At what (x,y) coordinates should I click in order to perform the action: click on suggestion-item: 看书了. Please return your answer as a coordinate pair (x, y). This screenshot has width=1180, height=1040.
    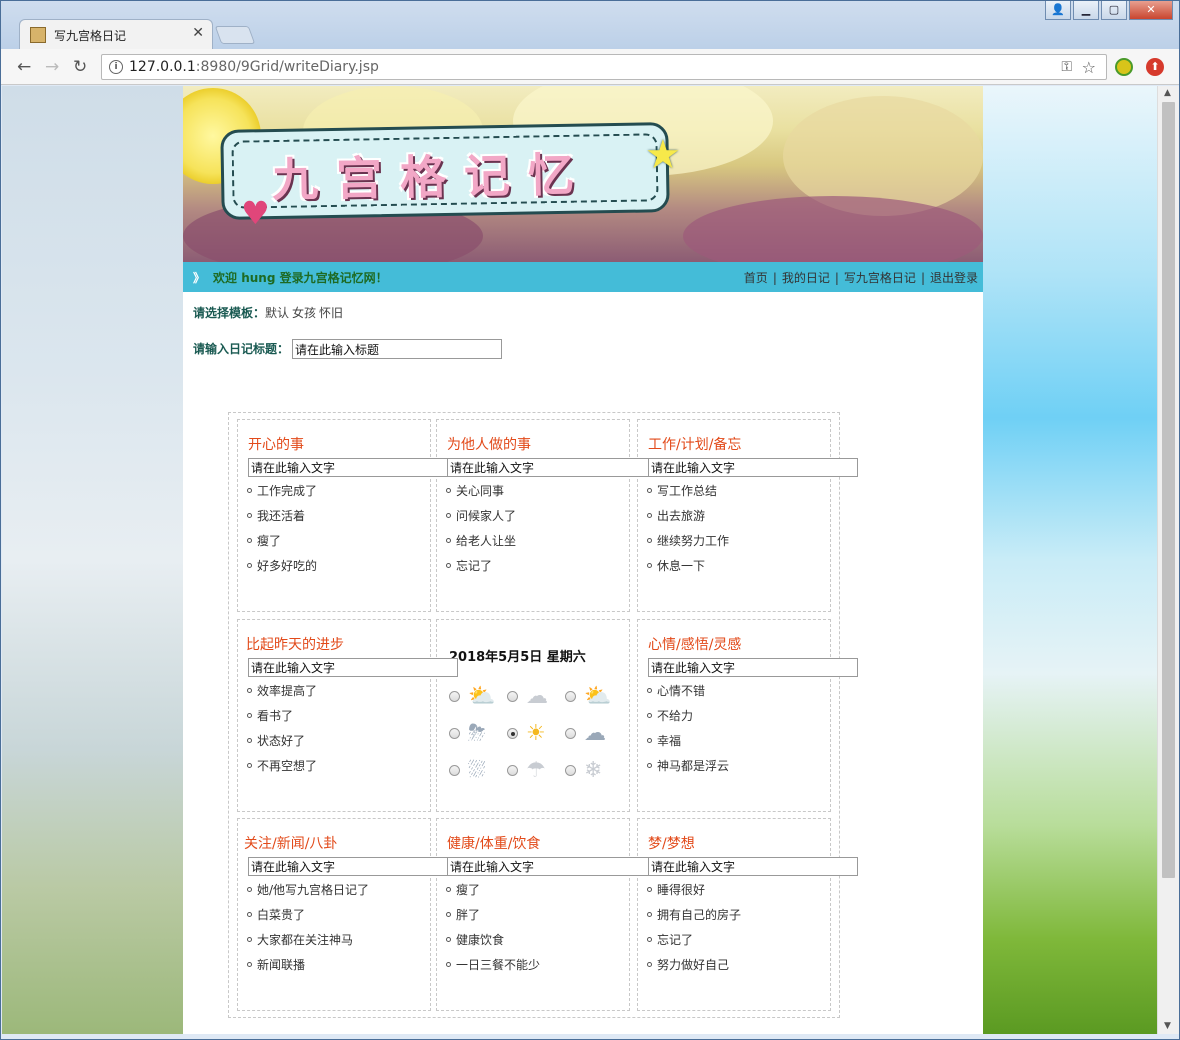
    Looking at the image, I should click on (282, 720).